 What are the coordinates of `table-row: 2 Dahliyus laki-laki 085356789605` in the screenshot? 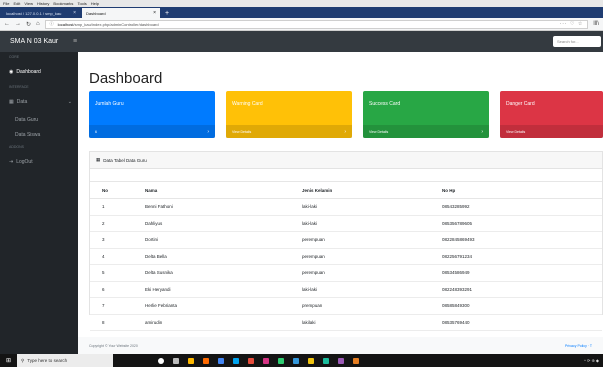 It's located at (346, 223).